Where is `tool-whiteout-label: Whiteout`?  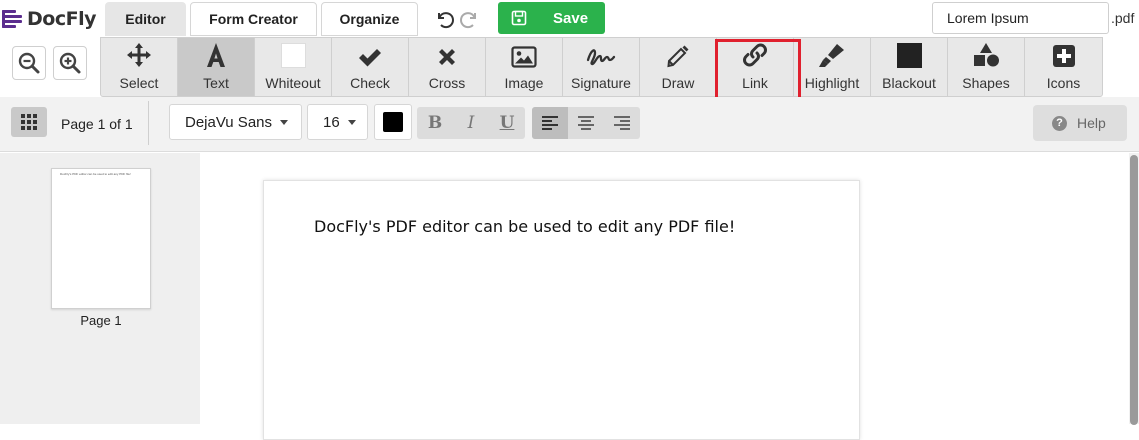 tool-whiteout-label: Whiteout is located at coordinates (293, 83).